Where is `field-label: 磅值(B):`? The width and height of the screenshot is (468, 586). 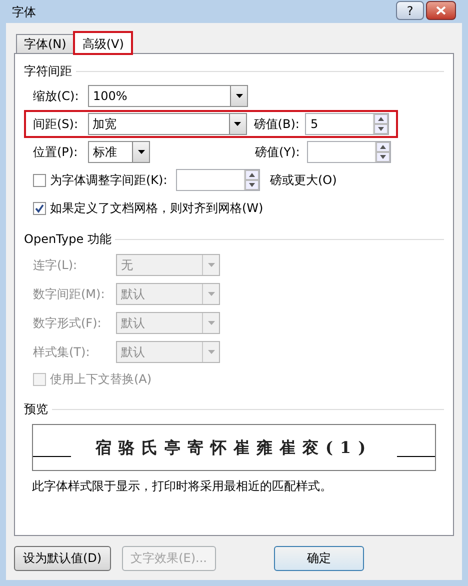
field-label: 磅值(B): is located at coordinates (277, 124).